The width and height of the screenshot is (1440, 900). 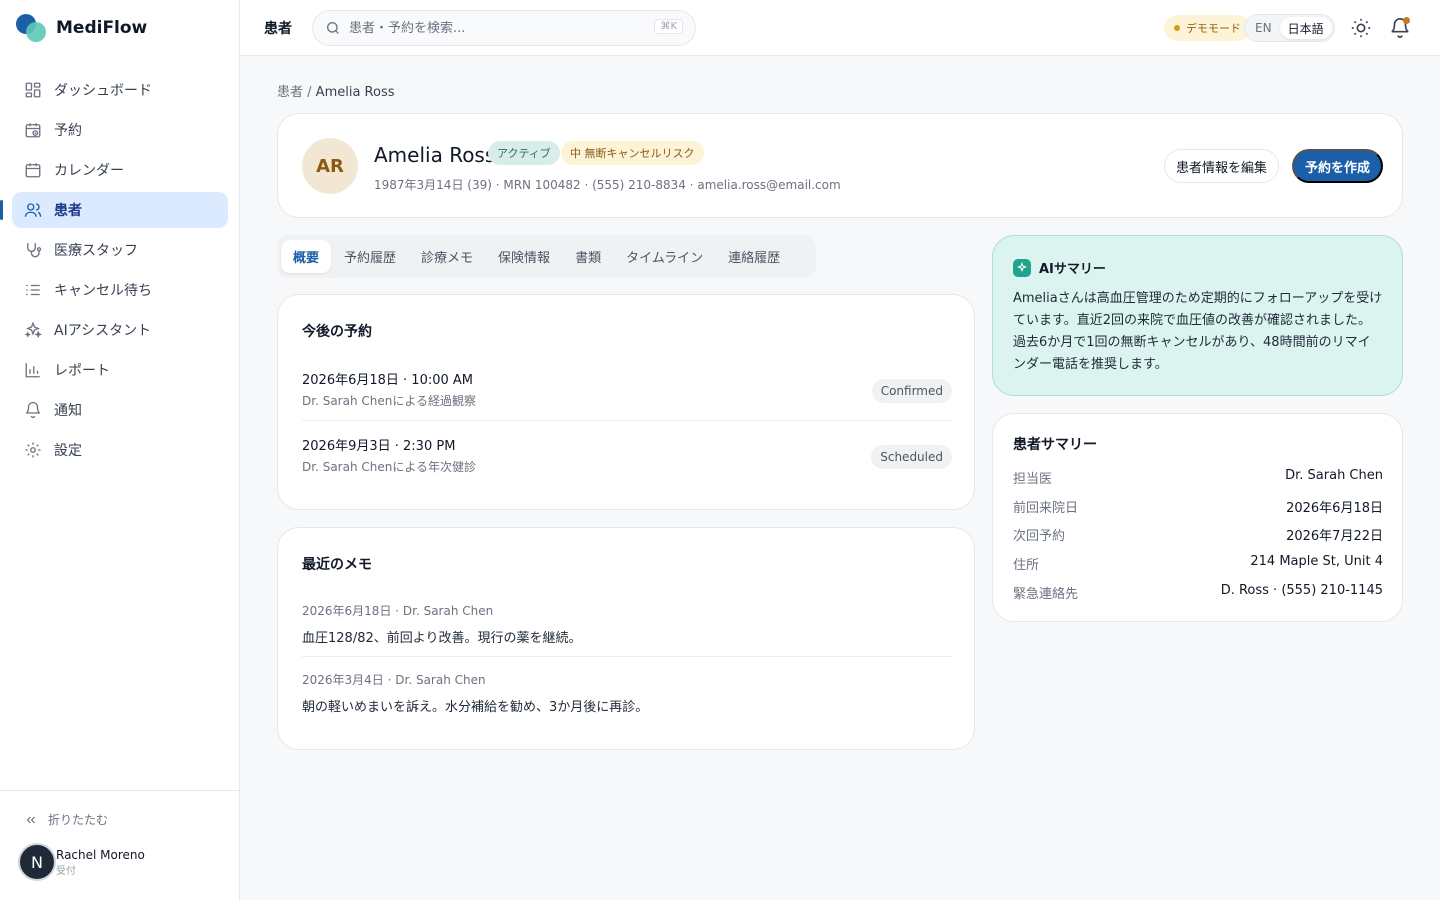 I want to click on sidebar-item-label: 通知, so click(x=68, y=411).